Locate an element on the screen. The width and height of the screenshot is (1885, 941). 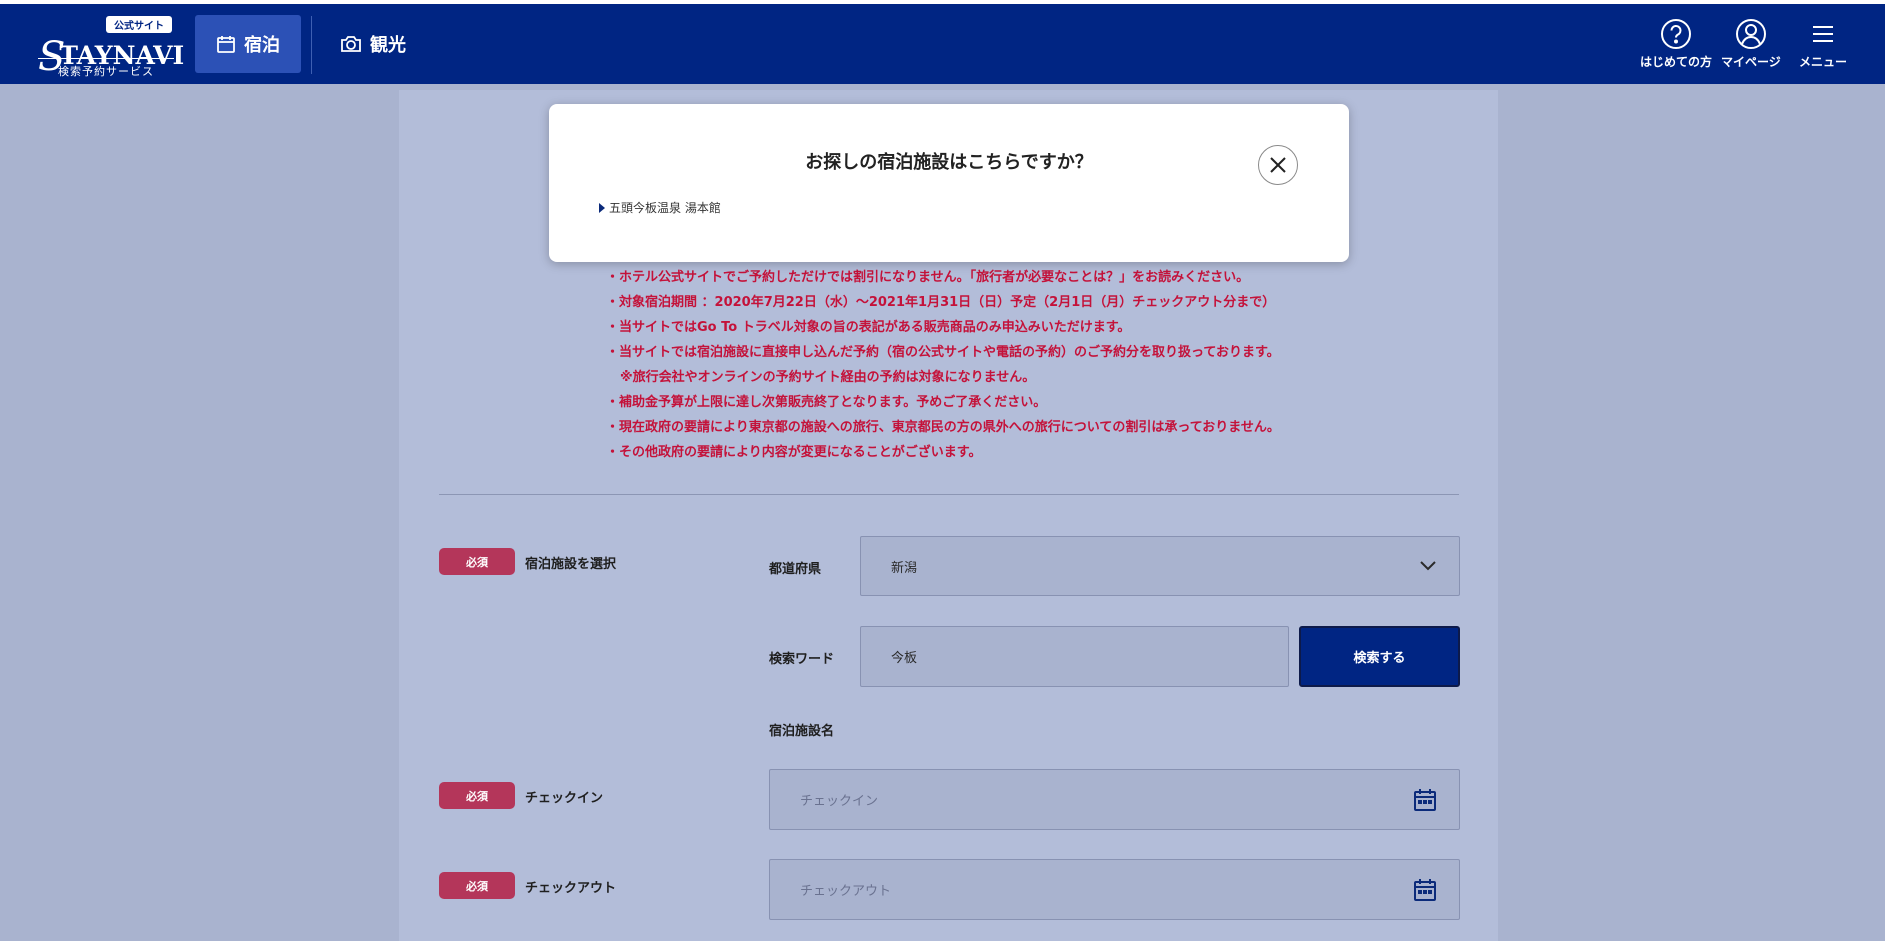
modal-title: お探しの宿泊施設はこちらですか？ is located at coordinates (949, 162).